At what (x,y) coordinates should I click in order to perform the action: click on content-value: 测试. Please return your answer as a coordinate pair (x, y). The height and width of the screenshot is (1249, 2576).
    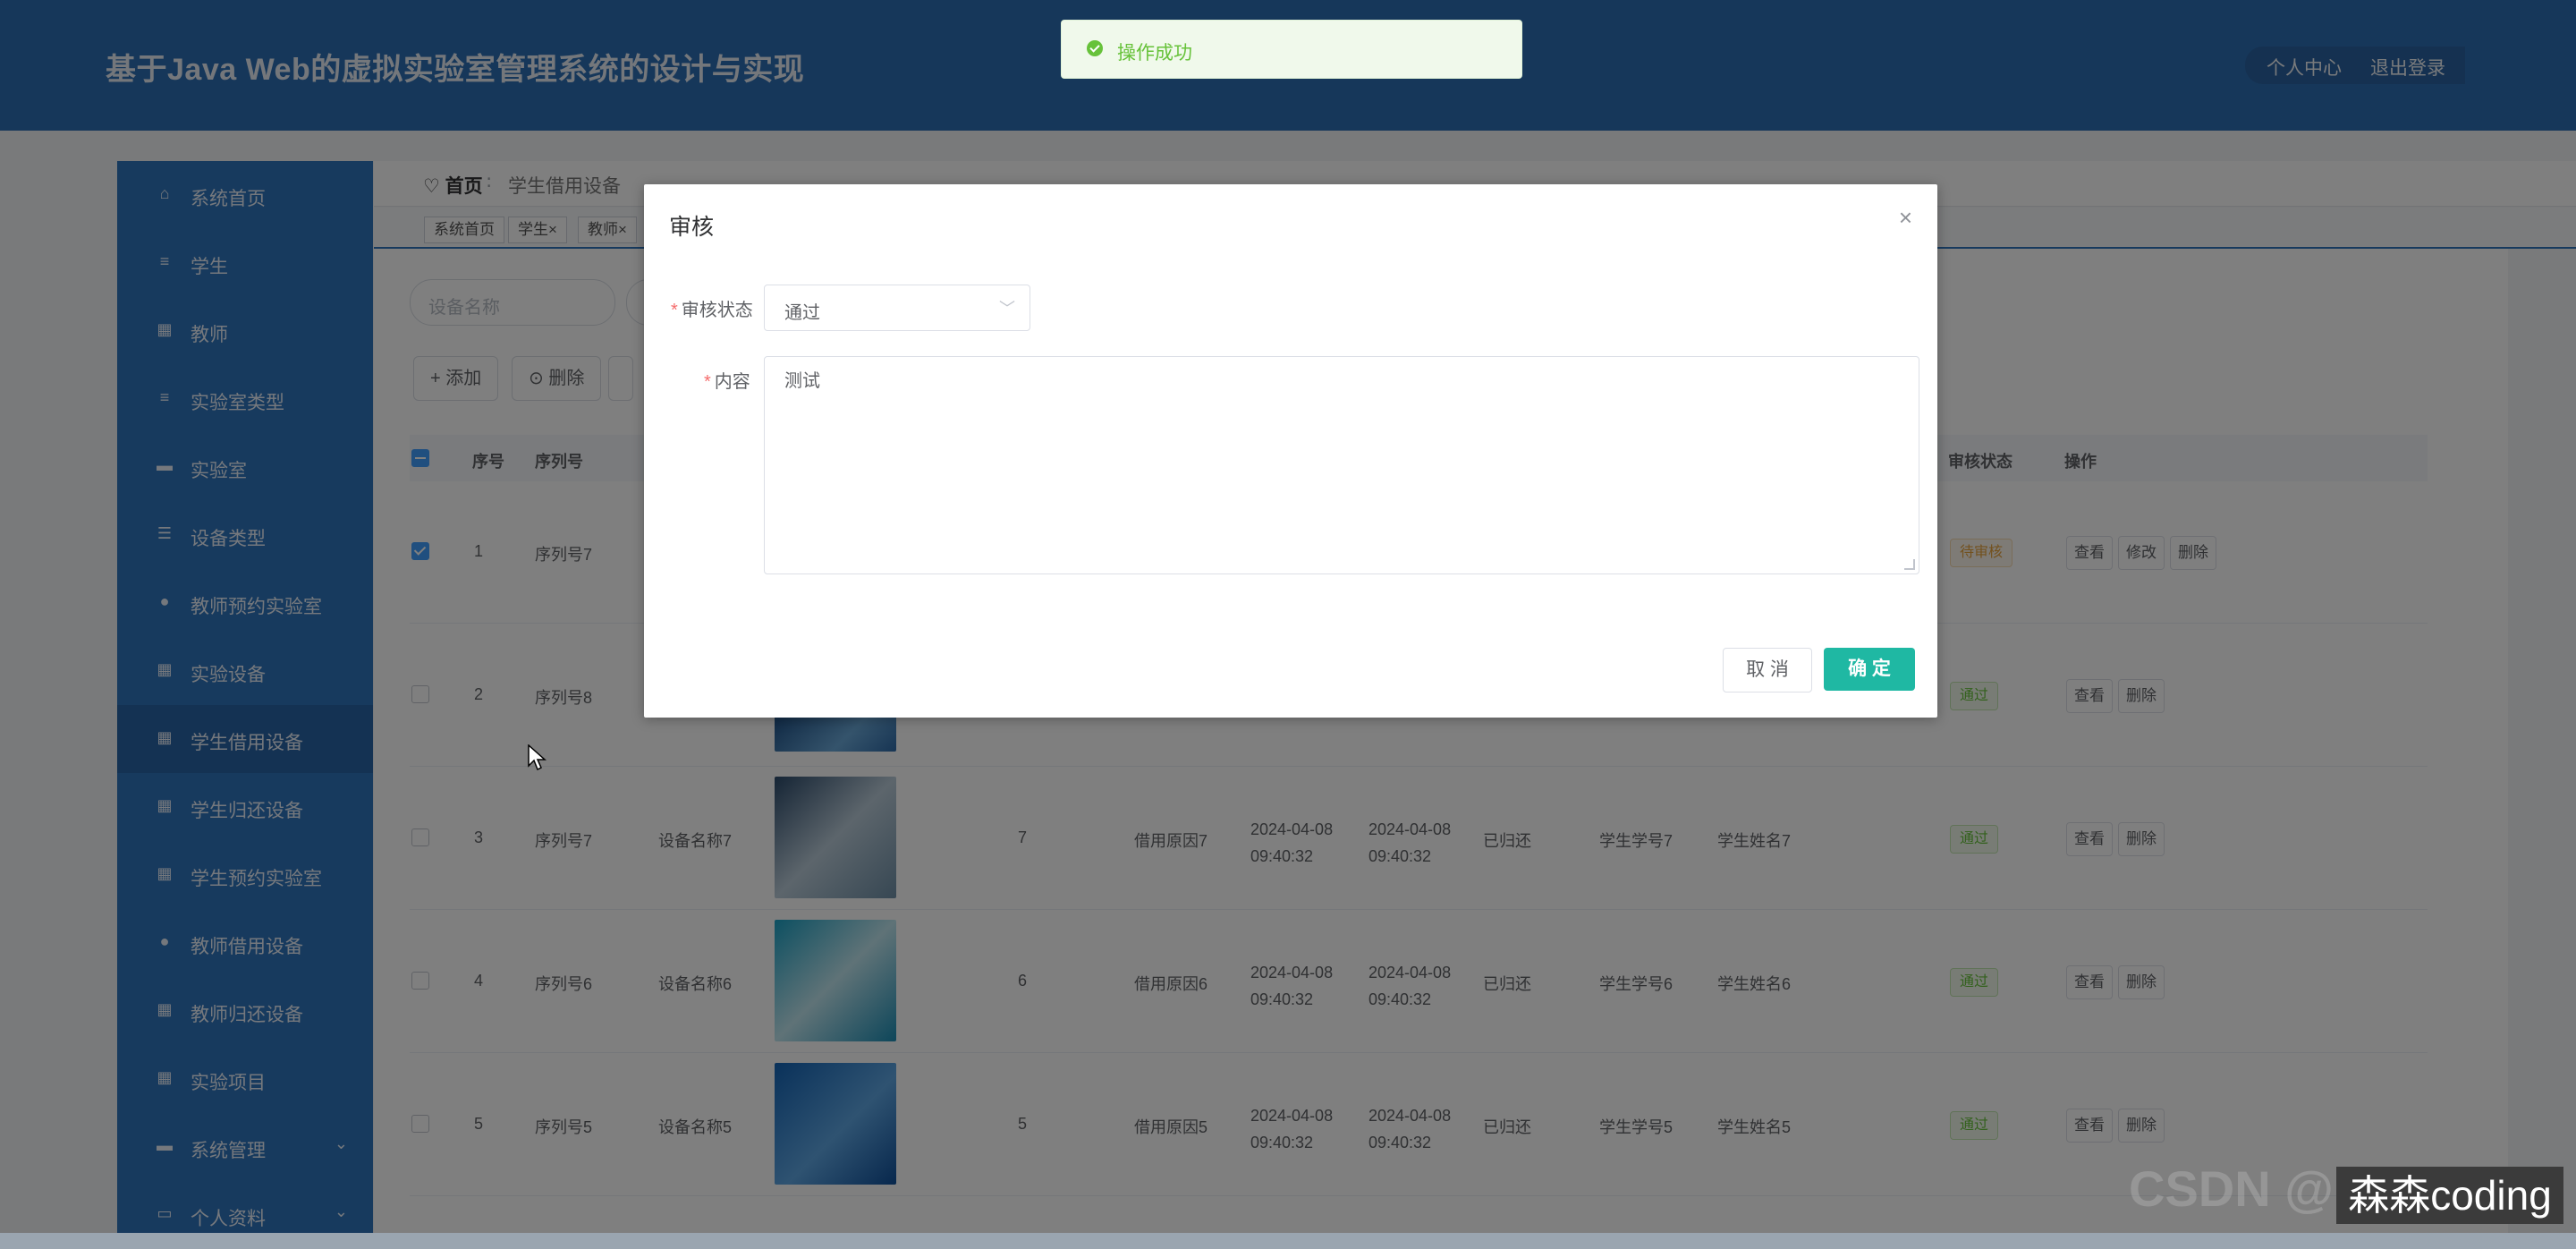
    Looking at the image, I should click on (802, 381).